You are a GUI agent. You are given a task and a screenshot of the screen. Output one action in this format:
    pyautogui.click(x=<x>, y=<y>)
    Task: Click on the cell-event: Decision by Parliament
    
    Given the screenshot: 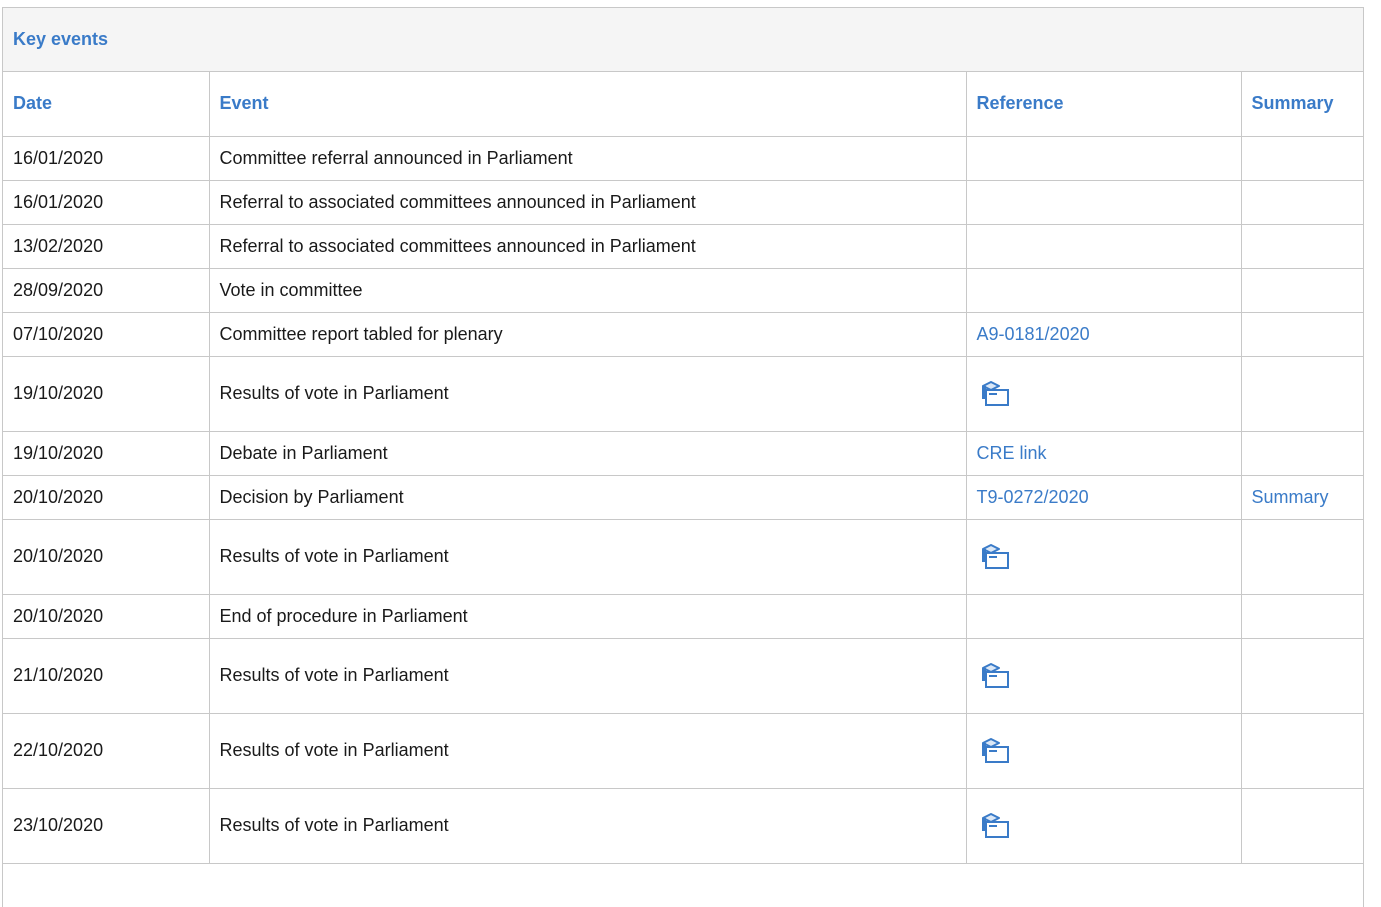 What is the action you would take?
    pyautogui.click(x=588, y=497)
    